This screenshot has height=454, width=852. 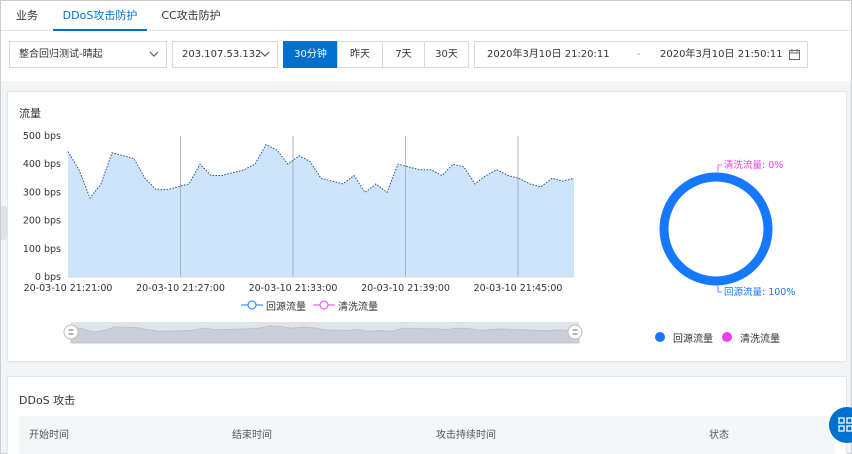 What do you see at coordinates (286, 305) in the screenshot?
I see `legend-origin-label: 回源流量` at bounding box center [286, 305].